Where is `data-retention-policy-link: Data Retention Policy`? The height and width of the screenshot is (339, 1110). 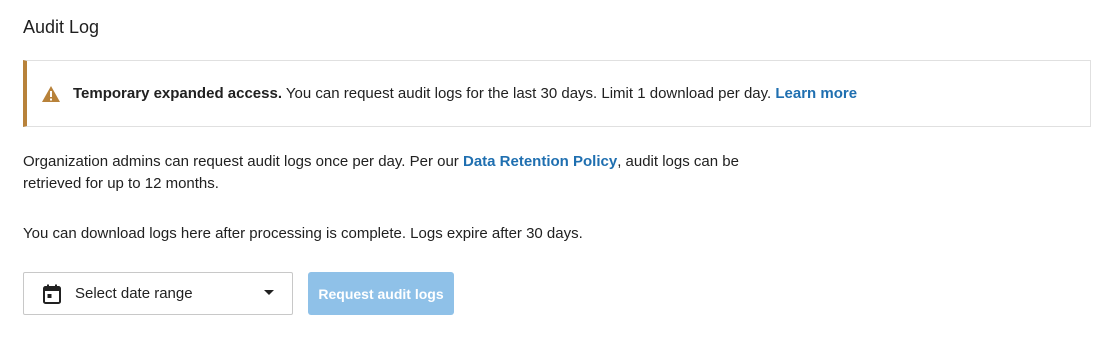 data-retention-policy-link: Data Retention Policy is located at coordinates (540, 161).